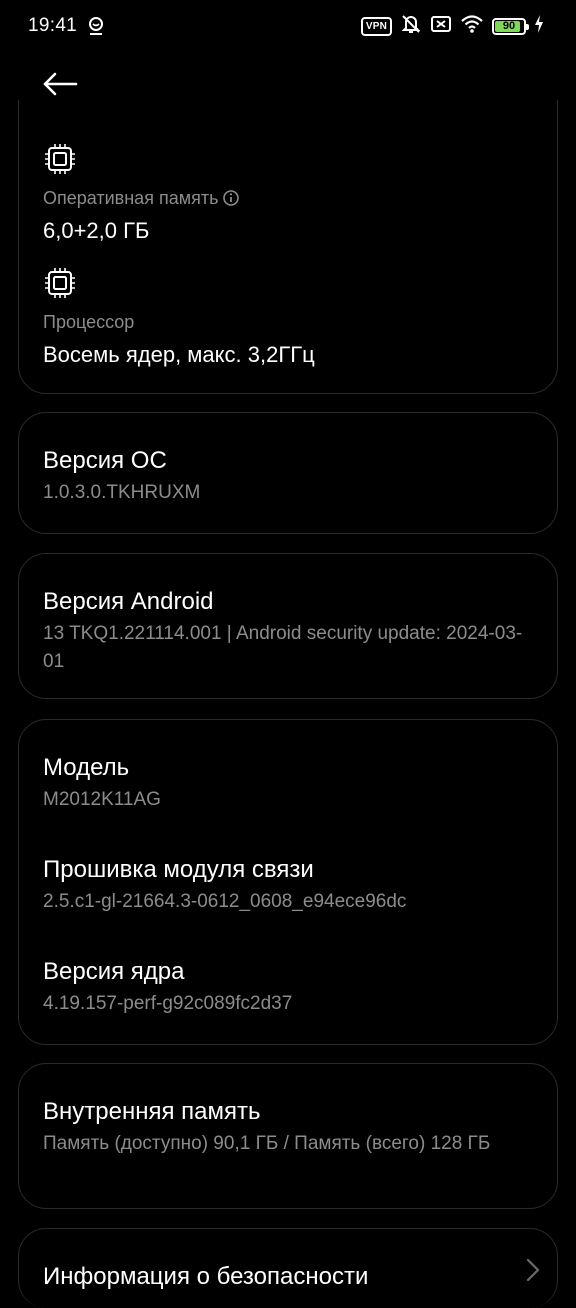 The image size is (576, 1308). Describe the element at coordinates (102, 799) in the screenshot. I see `model-value: M2012K11AG` at that location.